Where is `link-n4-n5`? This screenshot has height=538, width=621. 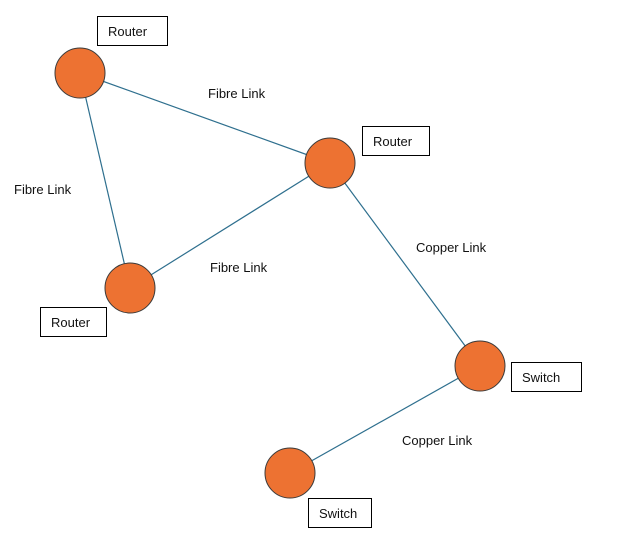 link-n4-n5 is located at coordinates (385, 419).